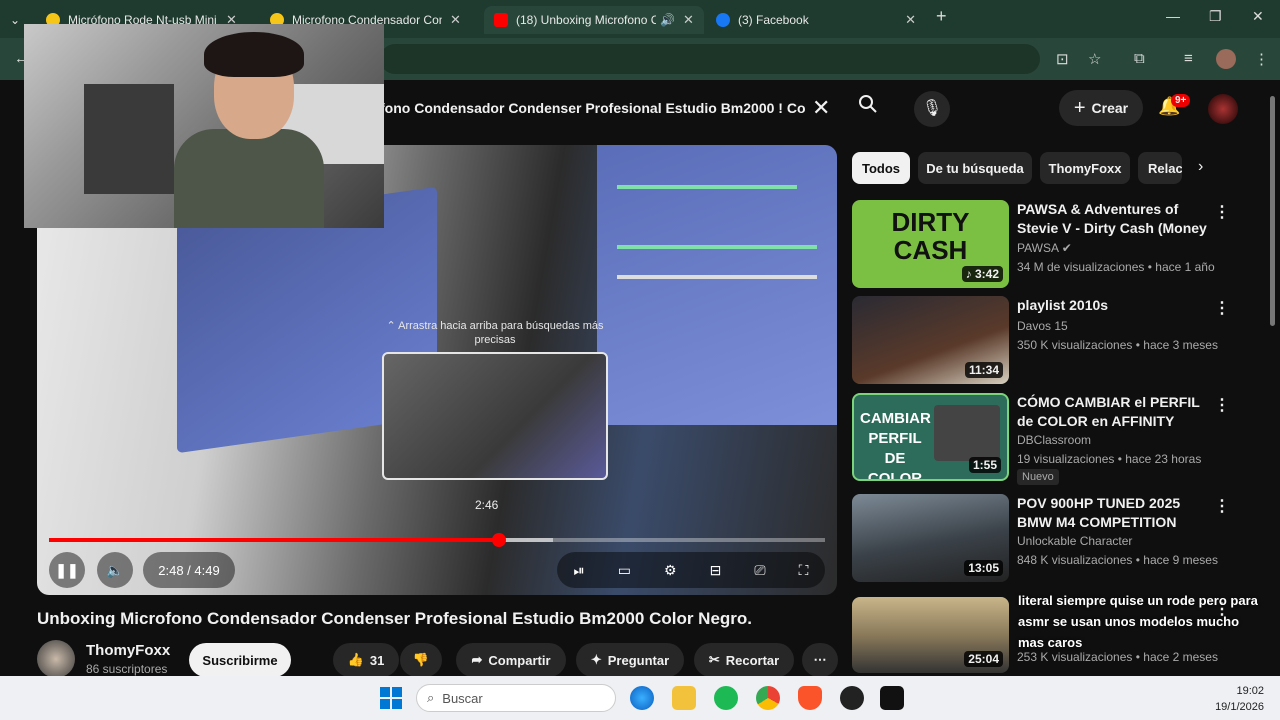 The height and width of the screenshot is (720, 1280). What do you see at coordinates (1094, 59) in the screenshot?
I see `bookmark-star-icon: ☆` at bounding box center [1094, 59].